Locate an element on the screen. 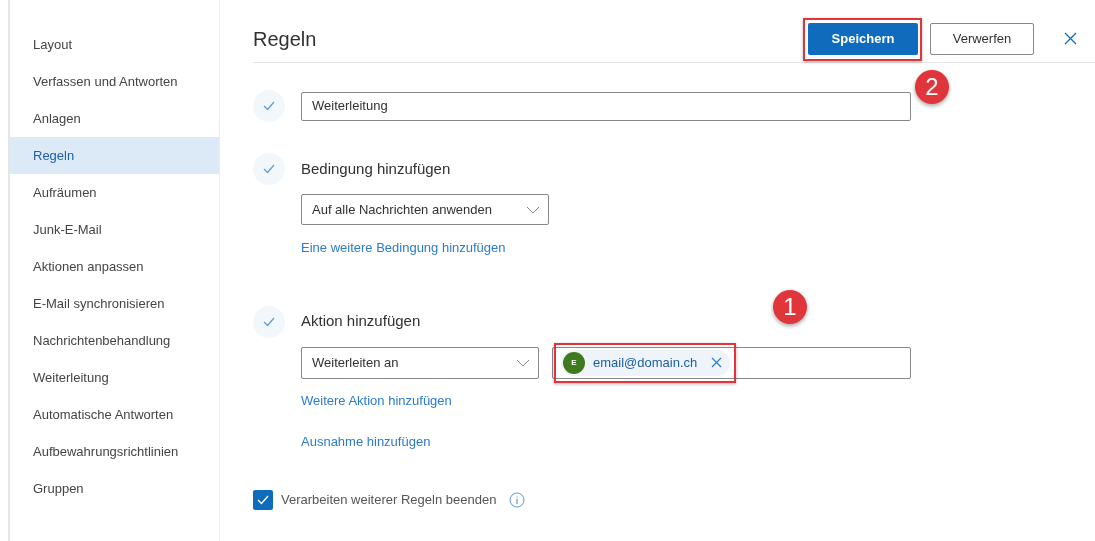 This screenshot has height=541, width=1095. close-icon is located at coordinates (1070, 38).